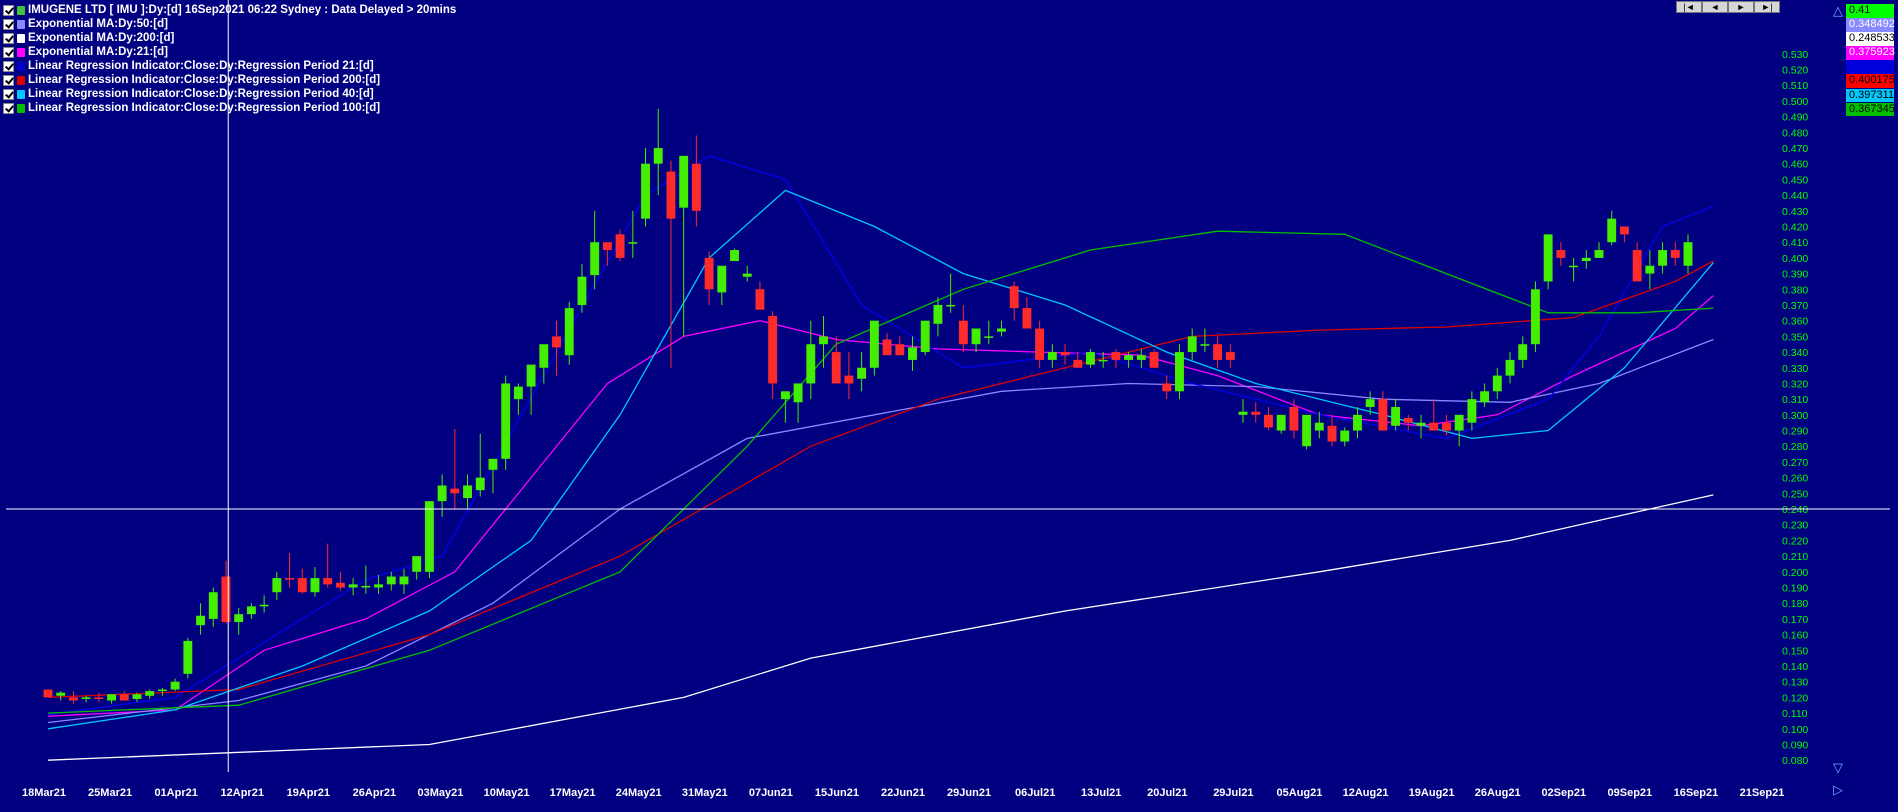 The width and height of the screenshot is (1898, 812). Describe the element at coordinates (229, 24) in the screenshot. I see `legend-item-ema50: Exponential MA:Dy:50:[d]` at that location.